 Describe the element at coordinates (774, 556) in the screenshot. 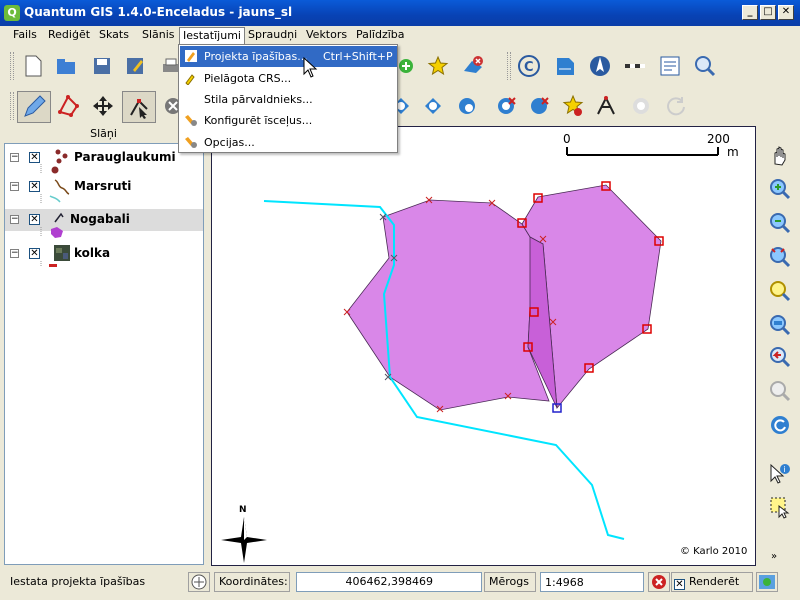

I see `toolbar-overflow-icon: »` at that location.